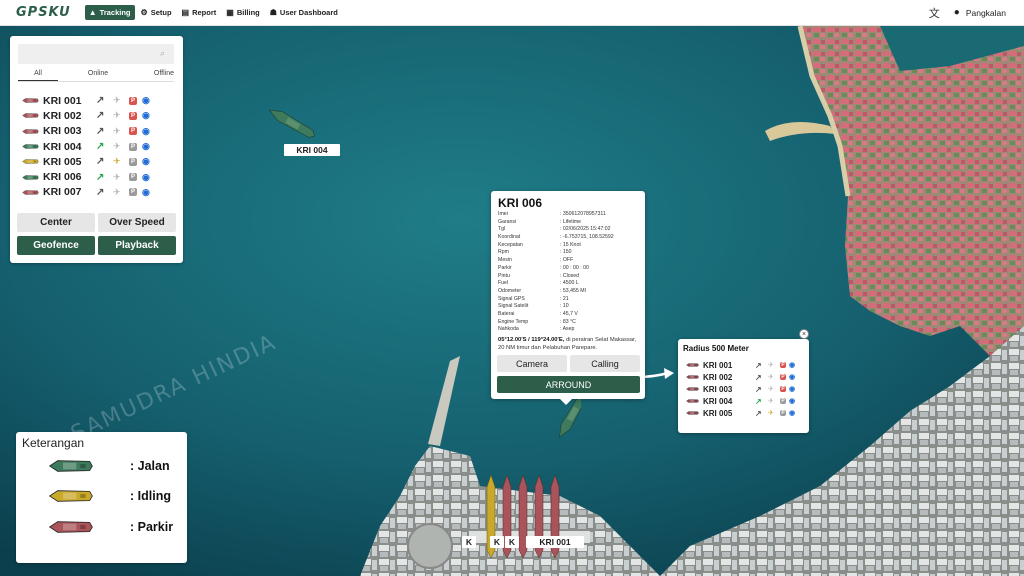  Describe the element at coordinates (570, 307) in the screenshot. I see `detail-field-row: Signal Satelit: 10` at that location.